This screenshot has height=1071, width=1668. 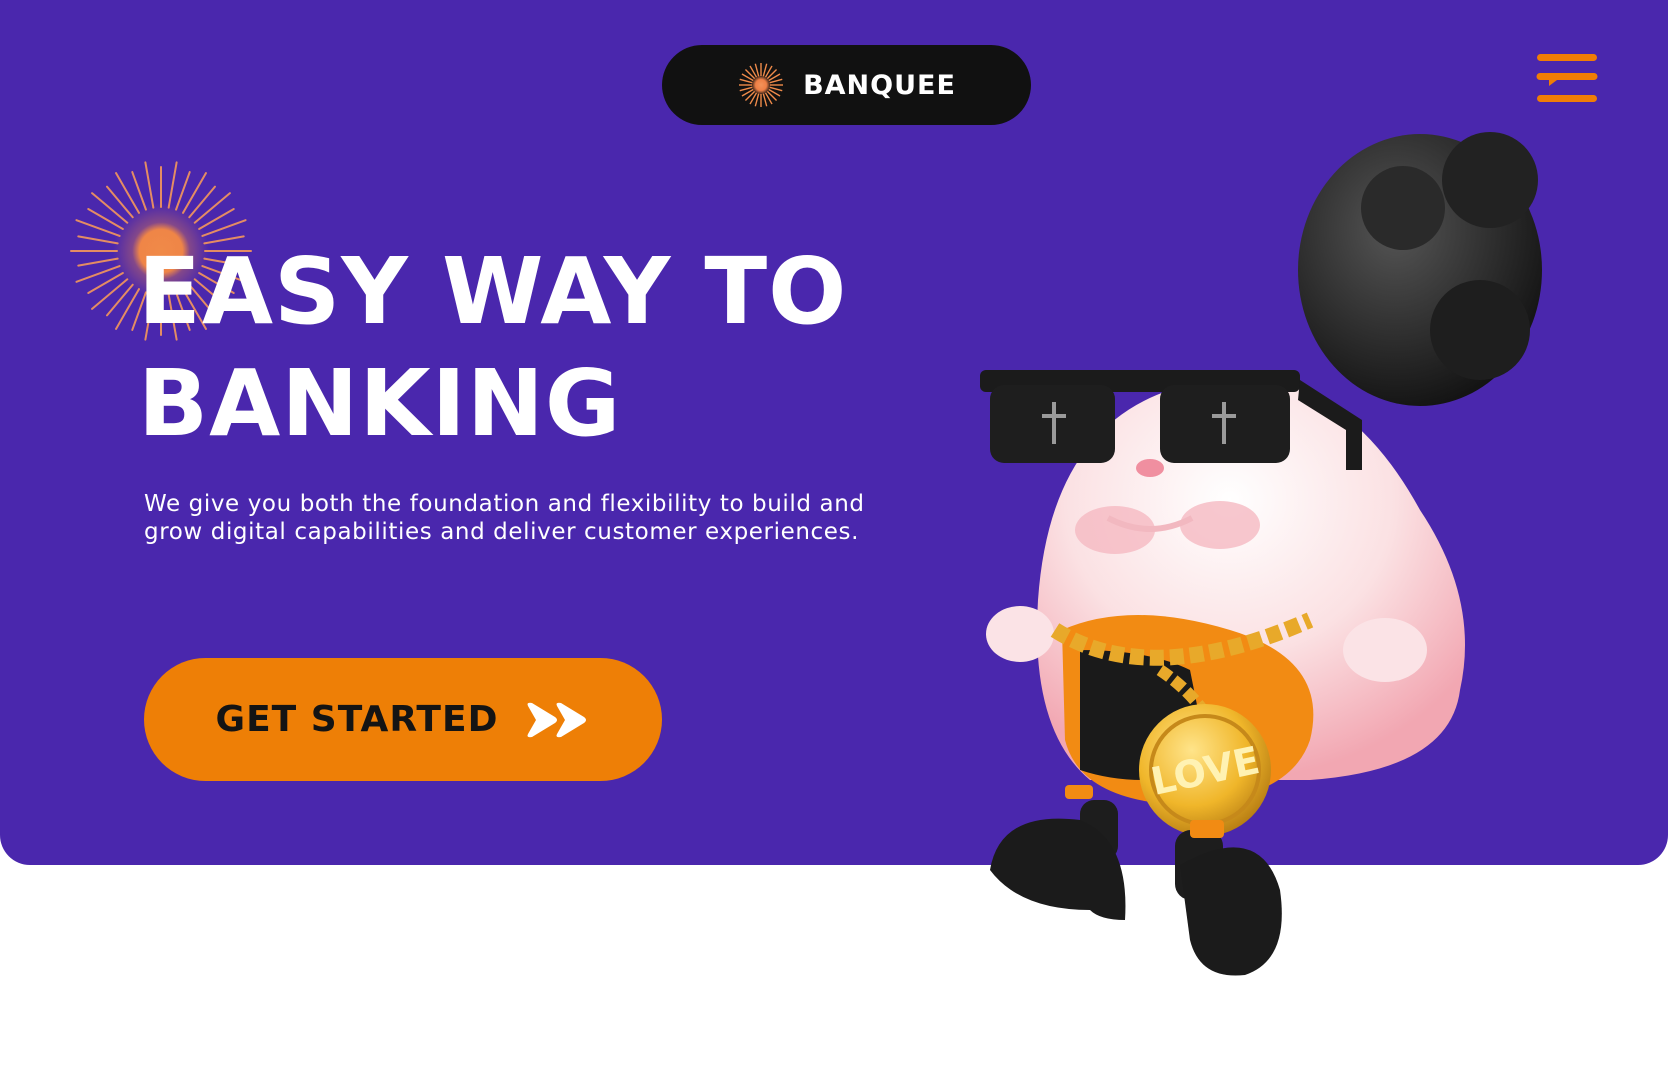 I want to click on brand-name: BANQUEE, so click(x=879, y=85).